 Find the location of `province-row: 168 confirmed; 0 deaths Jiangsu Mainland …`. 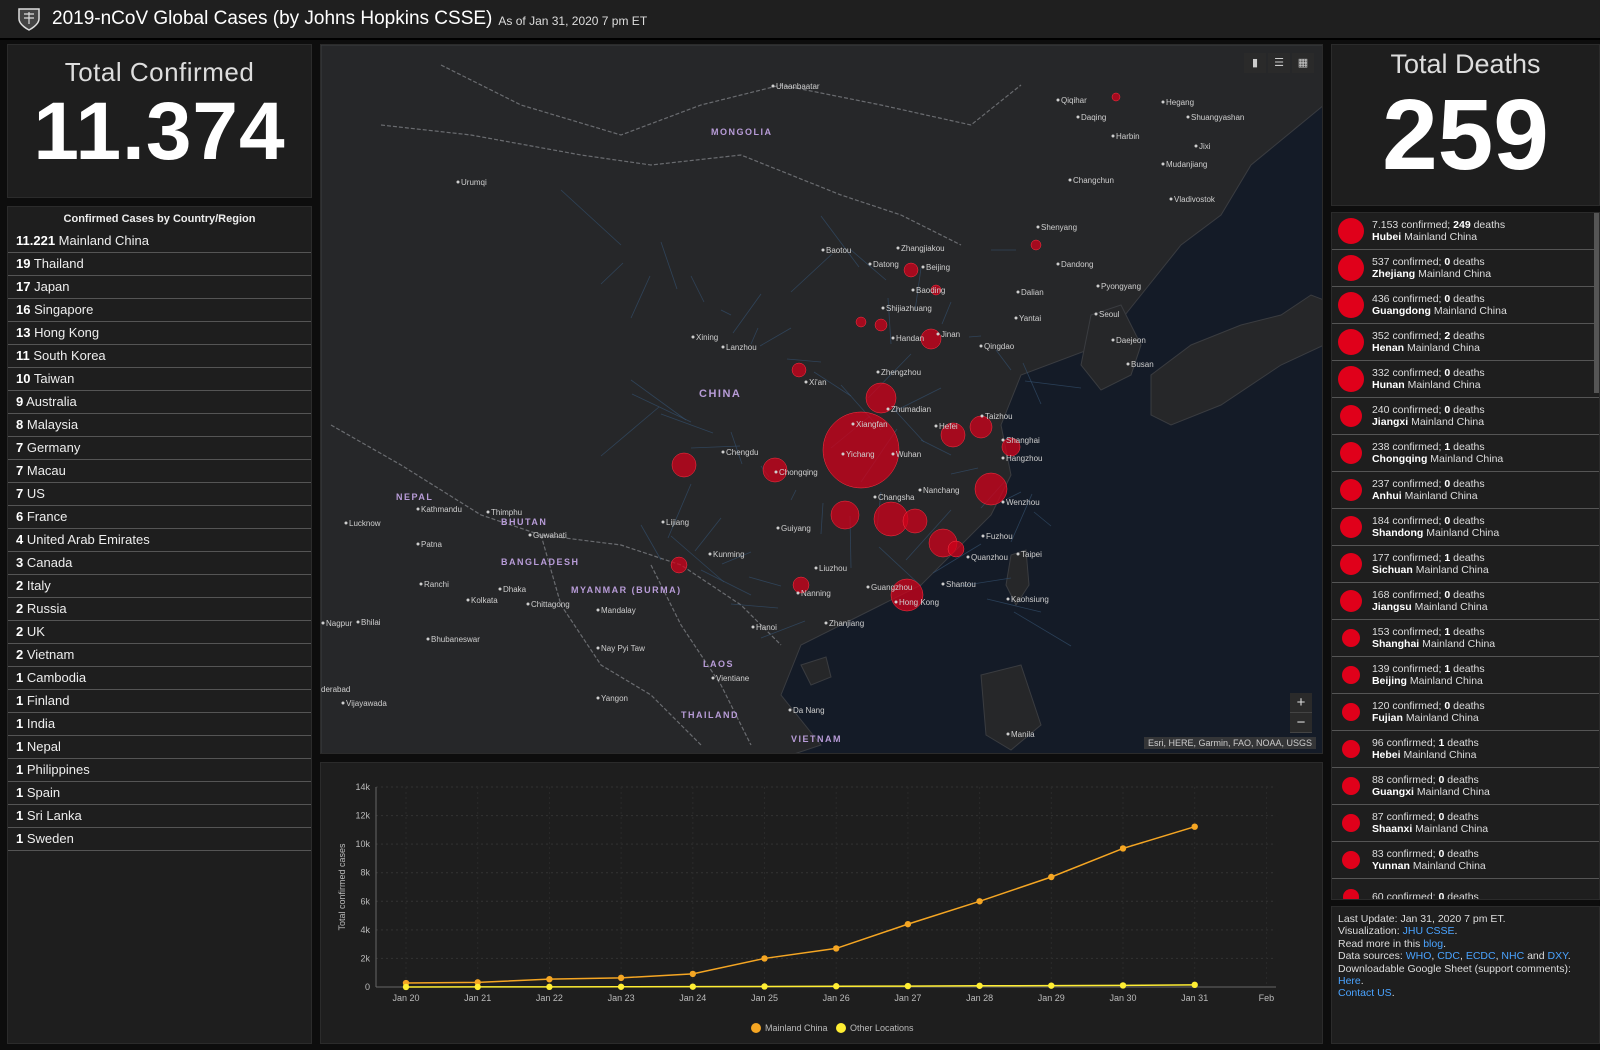

province-row: 168 confirmed; 0 deaths Jiangsu Mainland … is located at coordinates (1465, 601).